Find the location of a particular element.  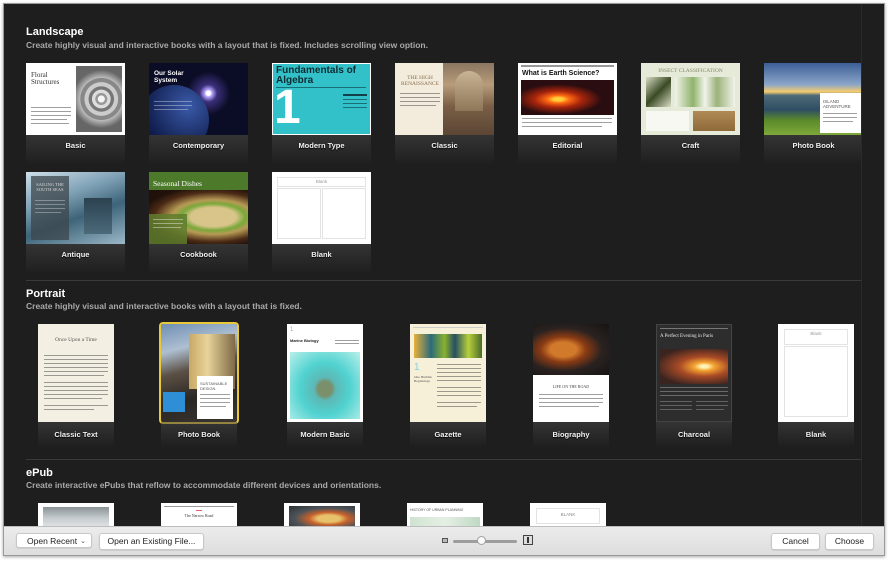

template-landscape-craft: INSECT CLASSIFICATION Craft is located at coordinates (690, 114).